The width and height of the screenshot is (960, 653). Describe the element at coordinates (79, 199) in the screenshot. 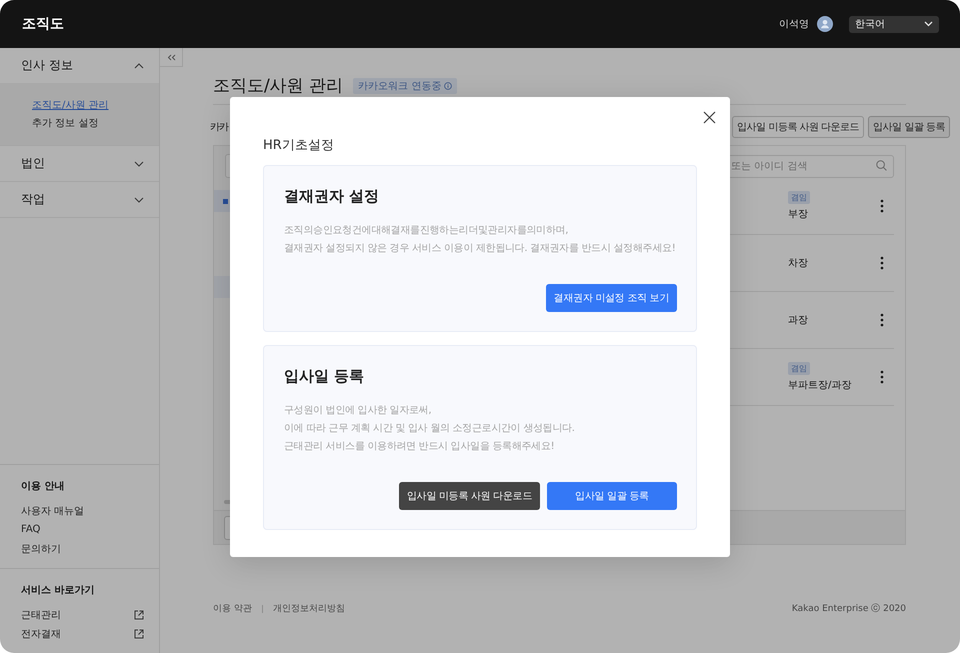

I see `sidebar-item: 작업` at that location.